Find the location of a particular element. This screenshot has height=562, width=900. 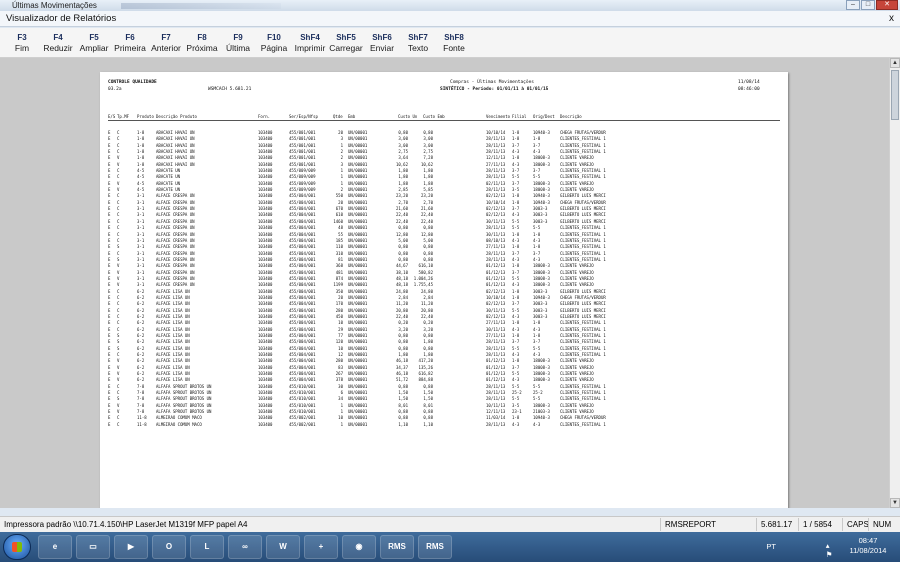

toolbar-button-página: F10 Página is located at coordinates (274, 42).